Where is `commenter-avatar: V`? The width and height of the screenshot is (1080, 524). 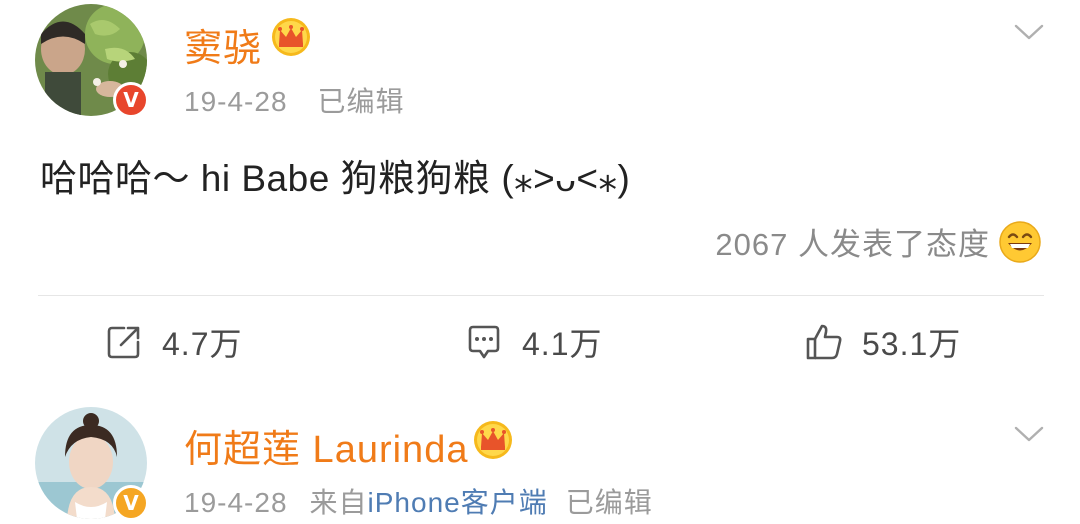
commenter-avatar: V is located at coordinates (92, 464).